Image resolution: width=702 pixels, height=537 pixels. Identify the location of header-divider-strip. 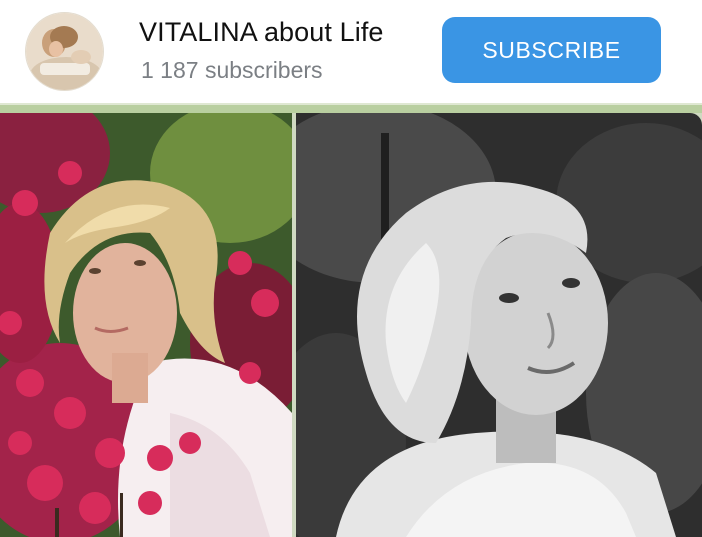
(351, 108).